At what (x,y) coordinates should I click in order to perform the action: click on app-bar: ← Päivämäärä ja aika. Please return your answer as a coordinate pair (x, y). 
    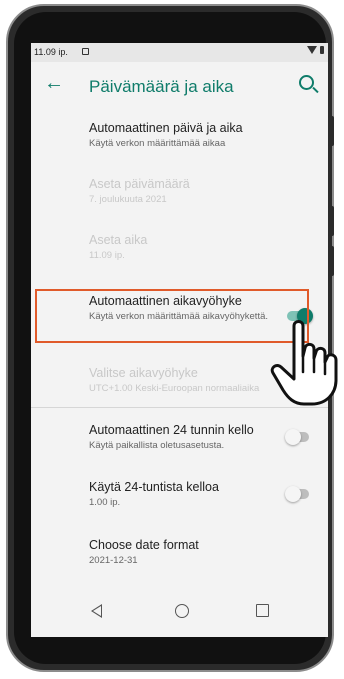
    Looking at the image, I should click on (179, 85).